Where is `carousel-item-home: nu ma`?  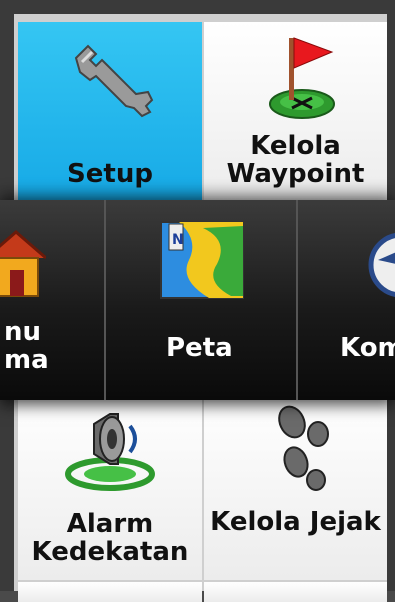
carousel-item-home: nu ma is located at coordinates (53, 300).